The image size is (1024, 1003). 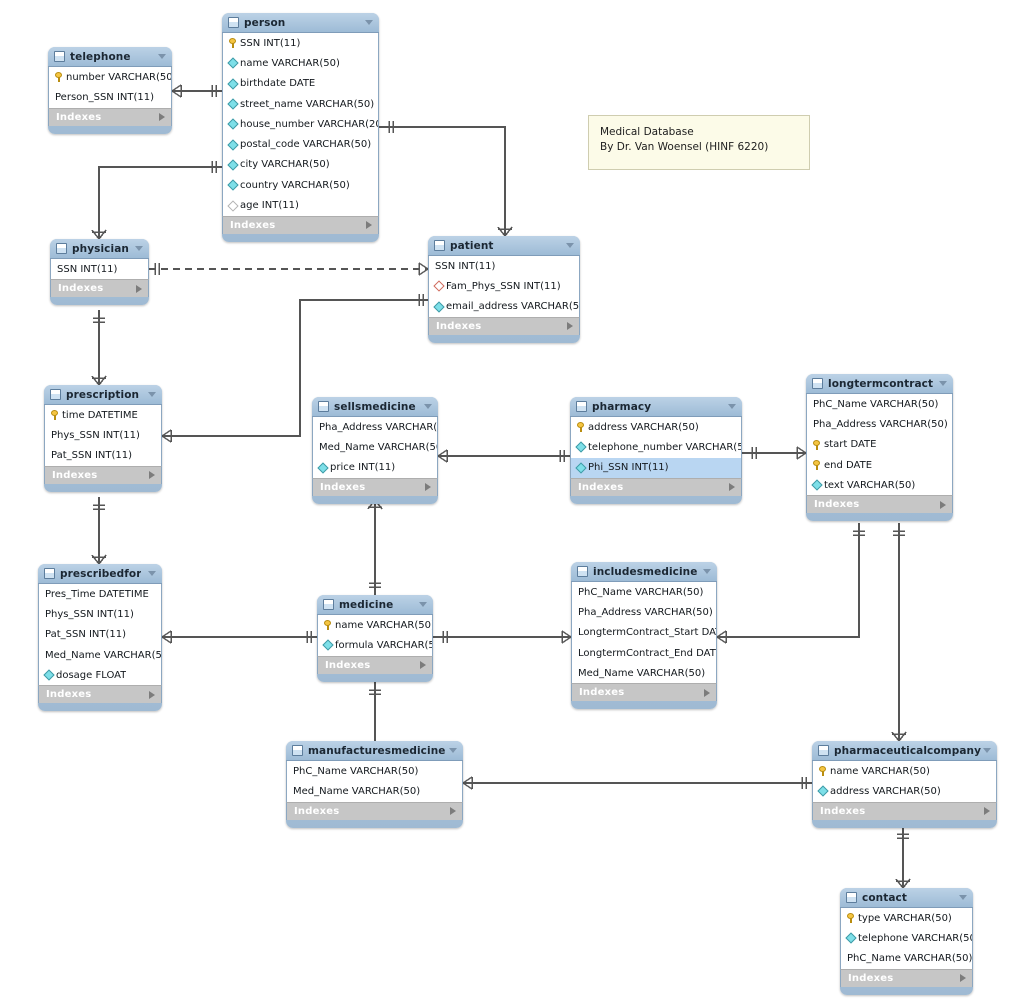 I want to click on column-row: dosage FLOAT, so click(x=100, y=675).